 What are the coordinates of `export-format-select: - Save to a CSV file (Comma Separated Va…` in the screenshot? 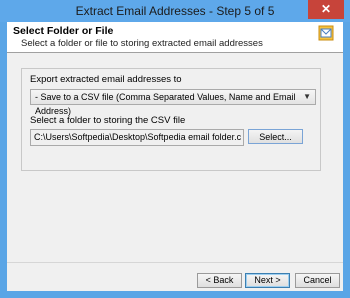 It's located at (173, 102).